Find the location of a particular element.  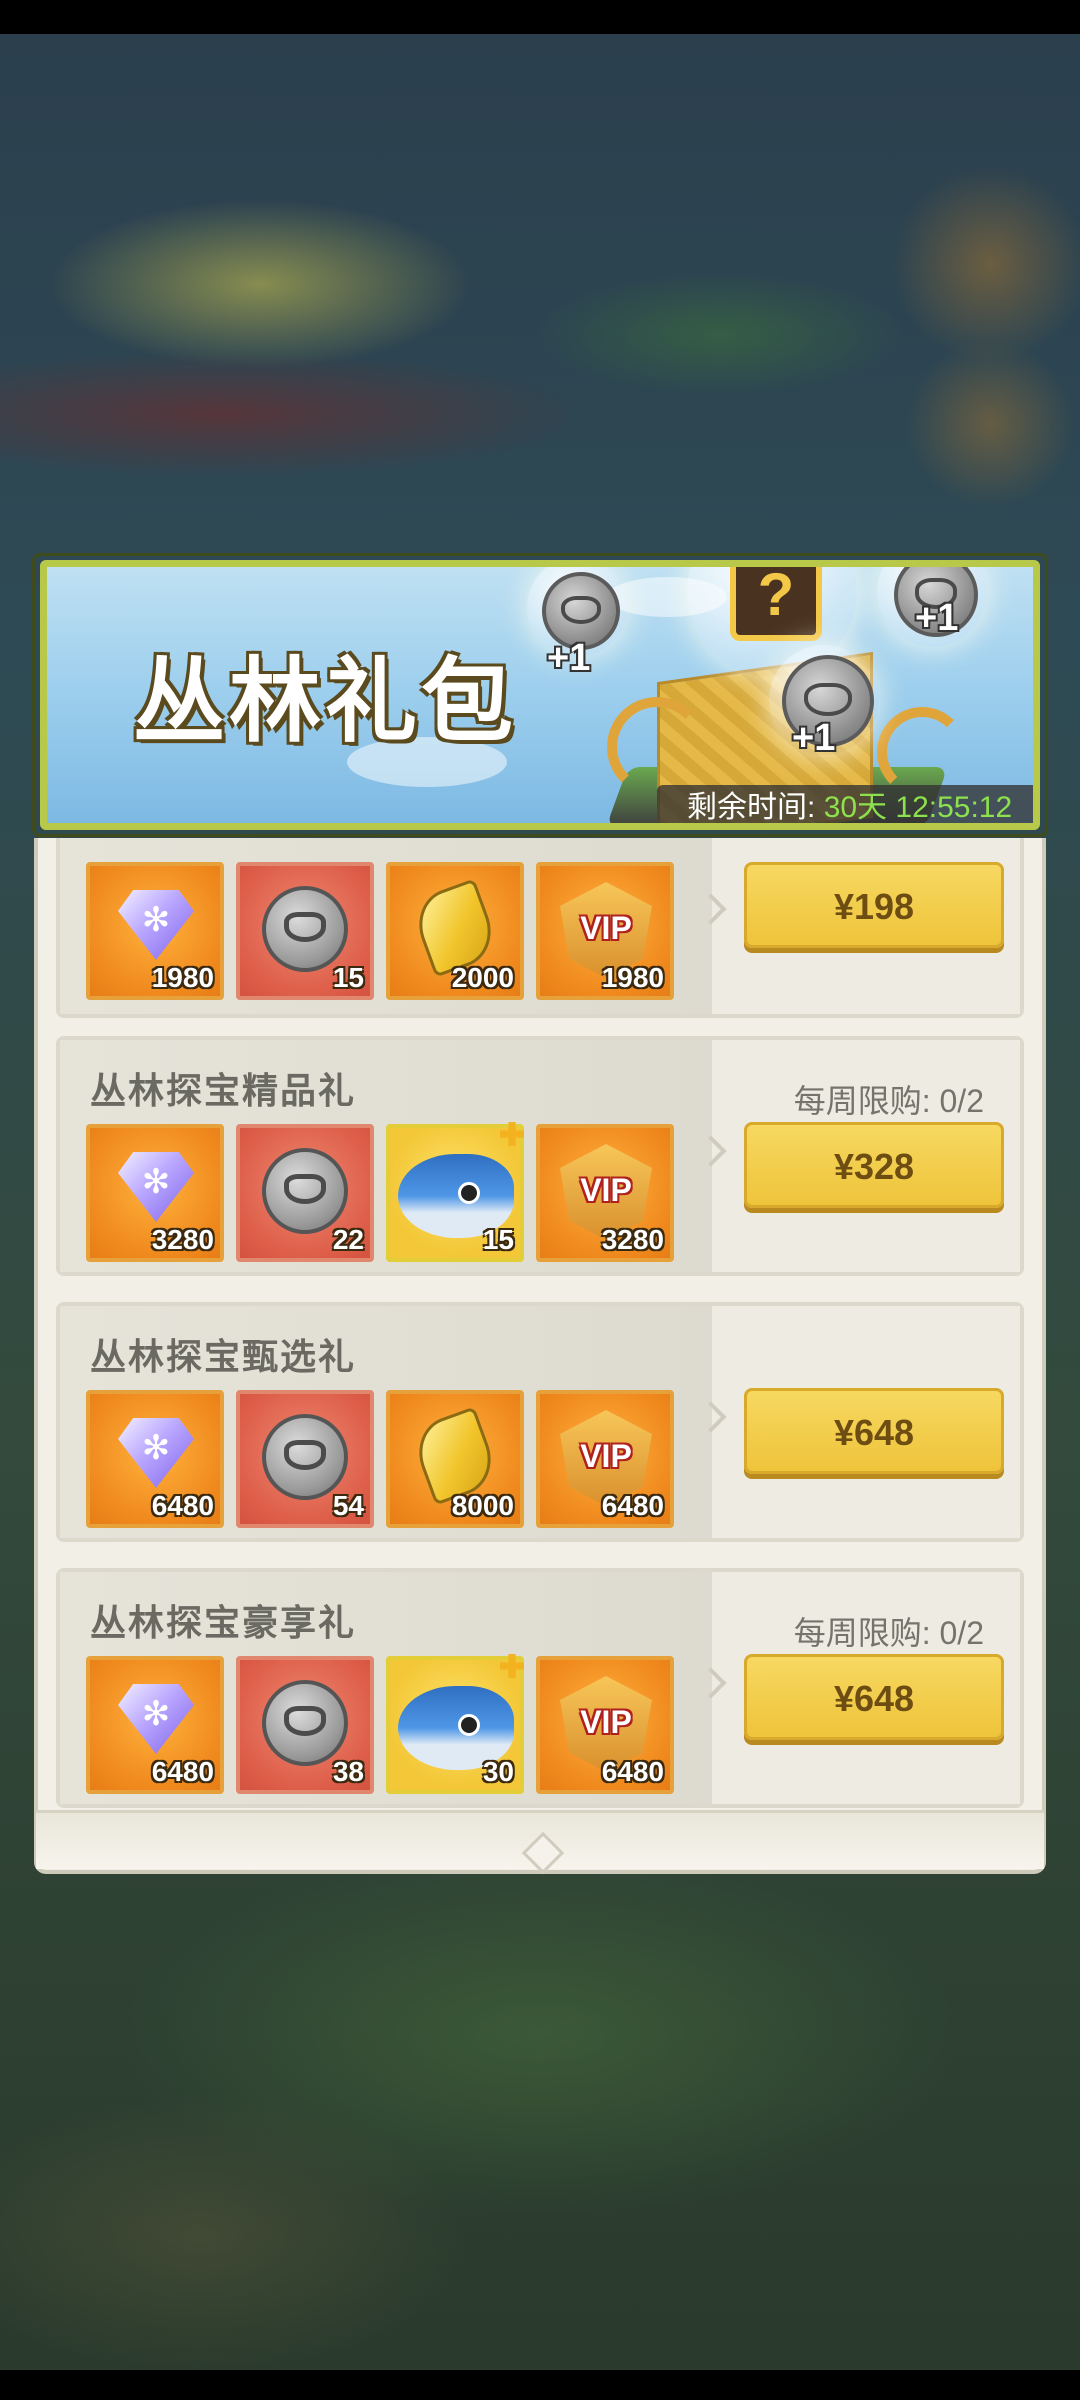

item-count: 8000 is located at coordinates (482, 1505).